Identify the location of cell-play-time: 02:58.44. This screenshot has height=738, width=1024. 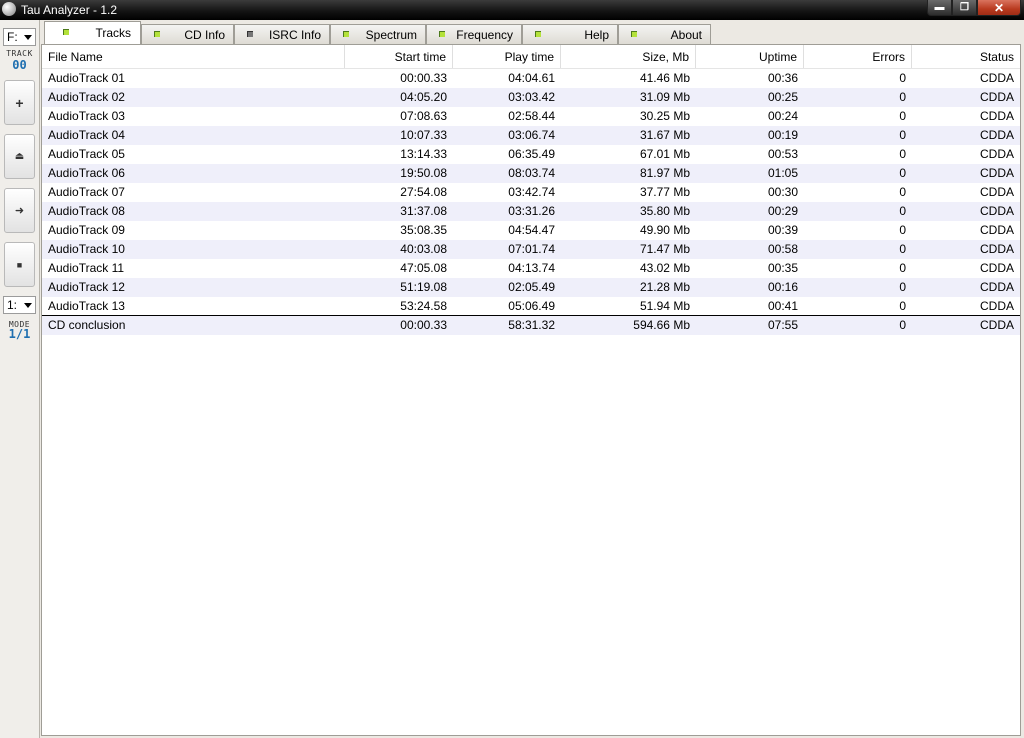
(531, 116).